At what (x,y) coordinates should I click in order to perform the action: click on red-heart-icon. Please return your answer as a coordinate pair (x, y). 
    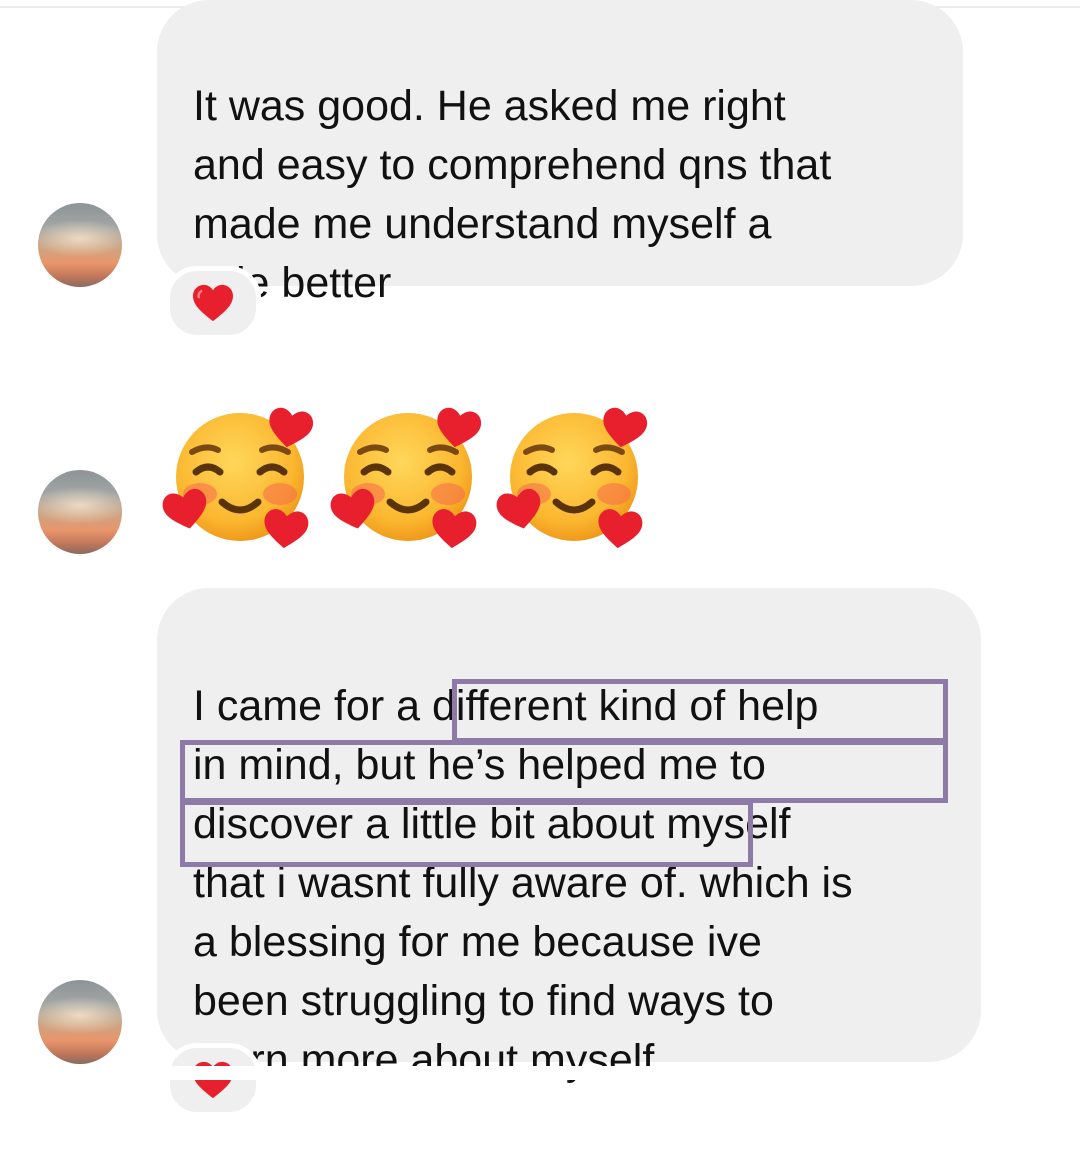
    Looking at the image, I should click on (213, 303).